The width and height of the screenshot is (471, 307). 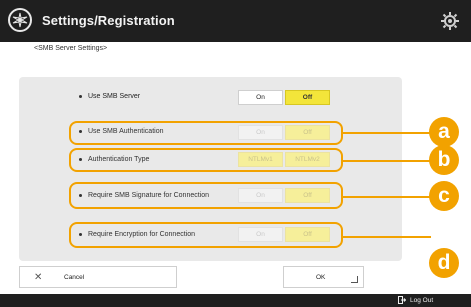 What do you see at coordinates (387, 197) in the screenshot?
I see `callout-leader-c` at bounding box center [387, 197].